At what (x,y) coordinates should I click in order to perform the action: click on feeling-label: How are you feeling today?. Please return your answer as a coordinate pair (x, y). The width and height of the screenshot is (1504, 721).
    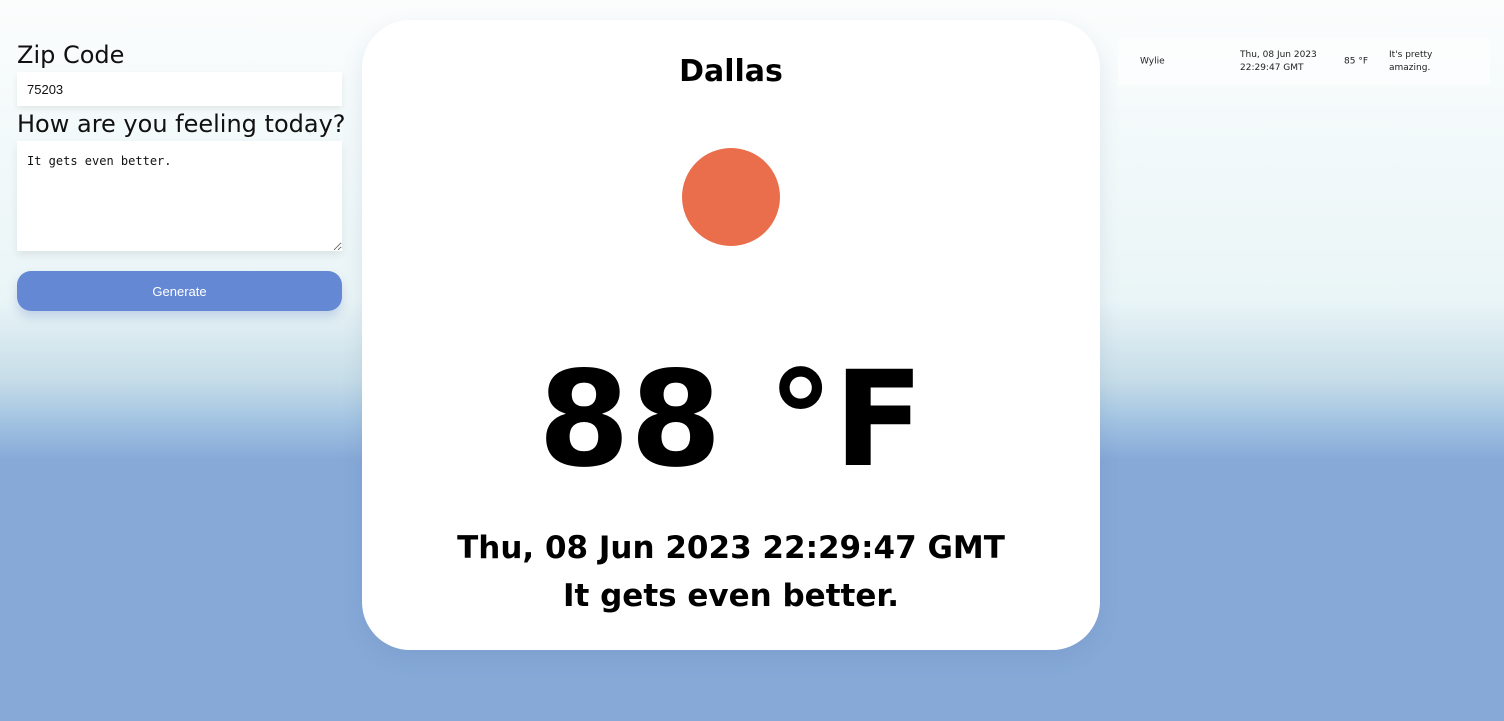
    Looking at the image, I should click on (181, 124).